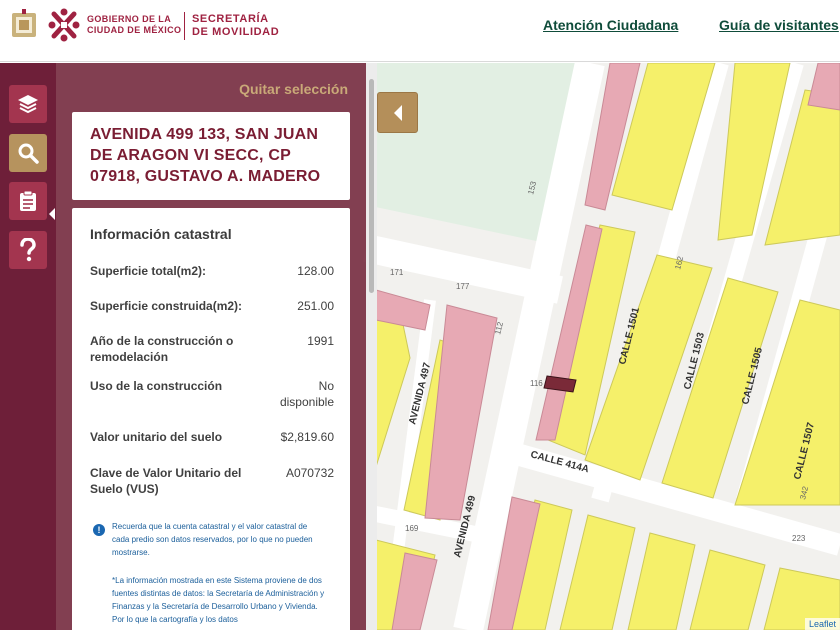 Image resolution: width=840 pixels, height=630 pixels. I want to click on nav-atencion-ciudadana-link: Atención Ciudadana, so click(610, 25).